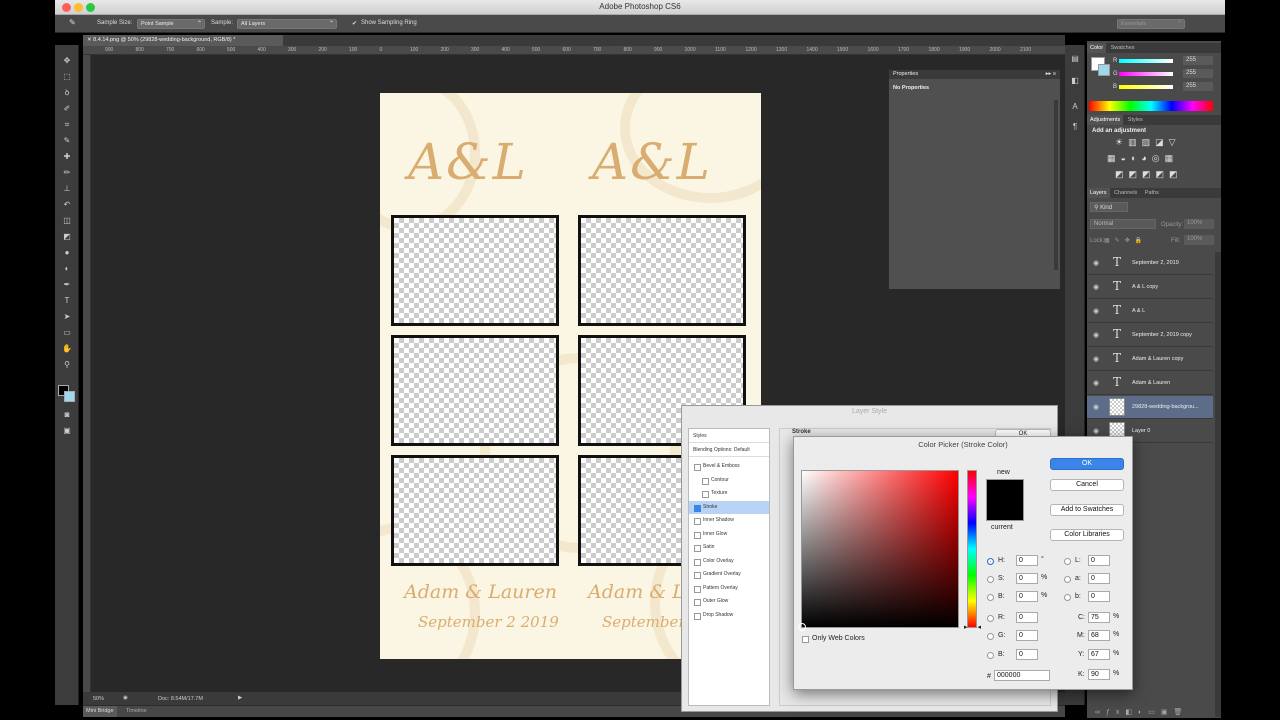  I want to click on layer-row: ◉ T September 2, 2019, so click(1150, 263).